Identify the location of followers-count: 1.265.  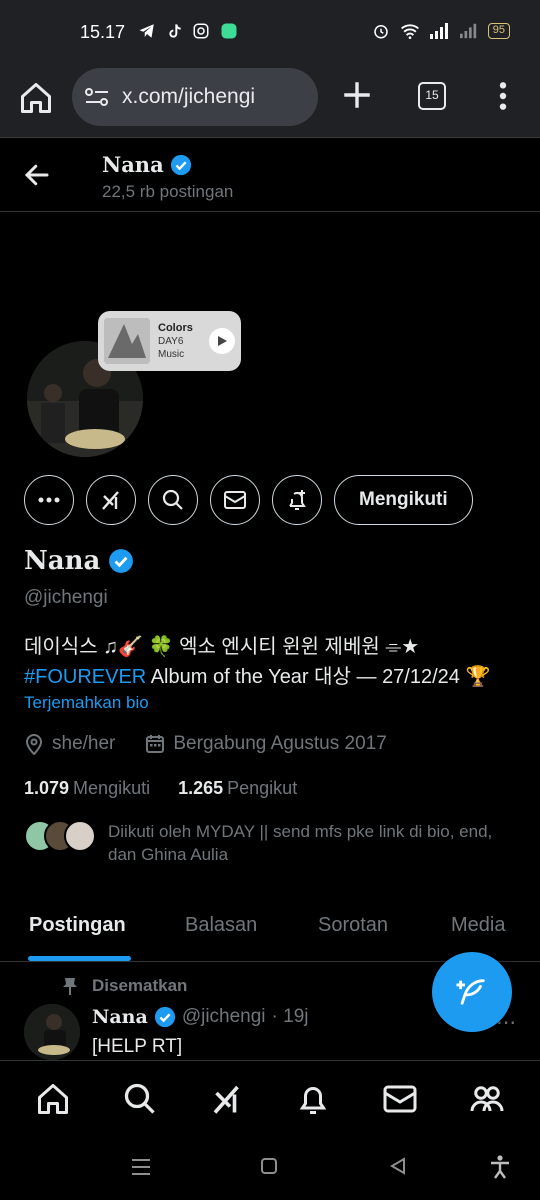
(201, 788).